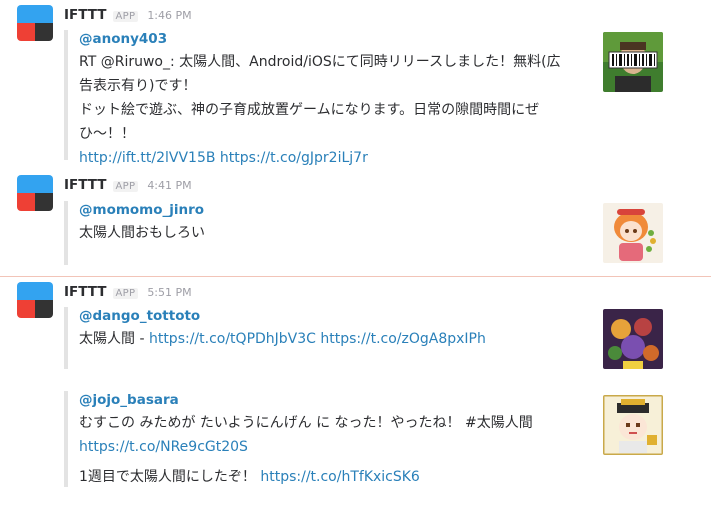 The width and height of the screenshot is (711, 506). What do you see at coordinates (232, 339) in the screenshot?
I see `tweet-link: https://t.co/tQPDhJbV3C` at bounding box center [232, 339].